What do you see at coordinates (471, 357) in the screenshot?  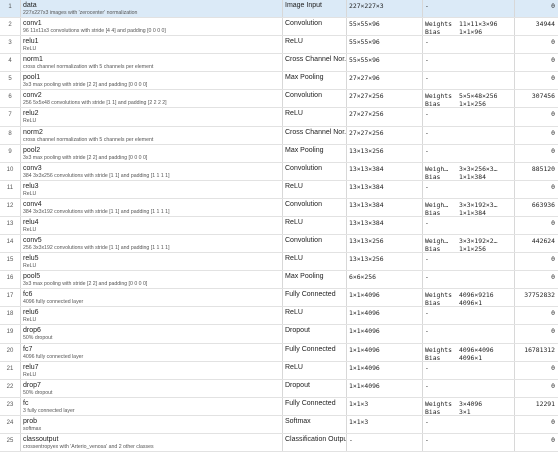 I see `learnable-size: 4096×1` at bounding box center [471, 357].